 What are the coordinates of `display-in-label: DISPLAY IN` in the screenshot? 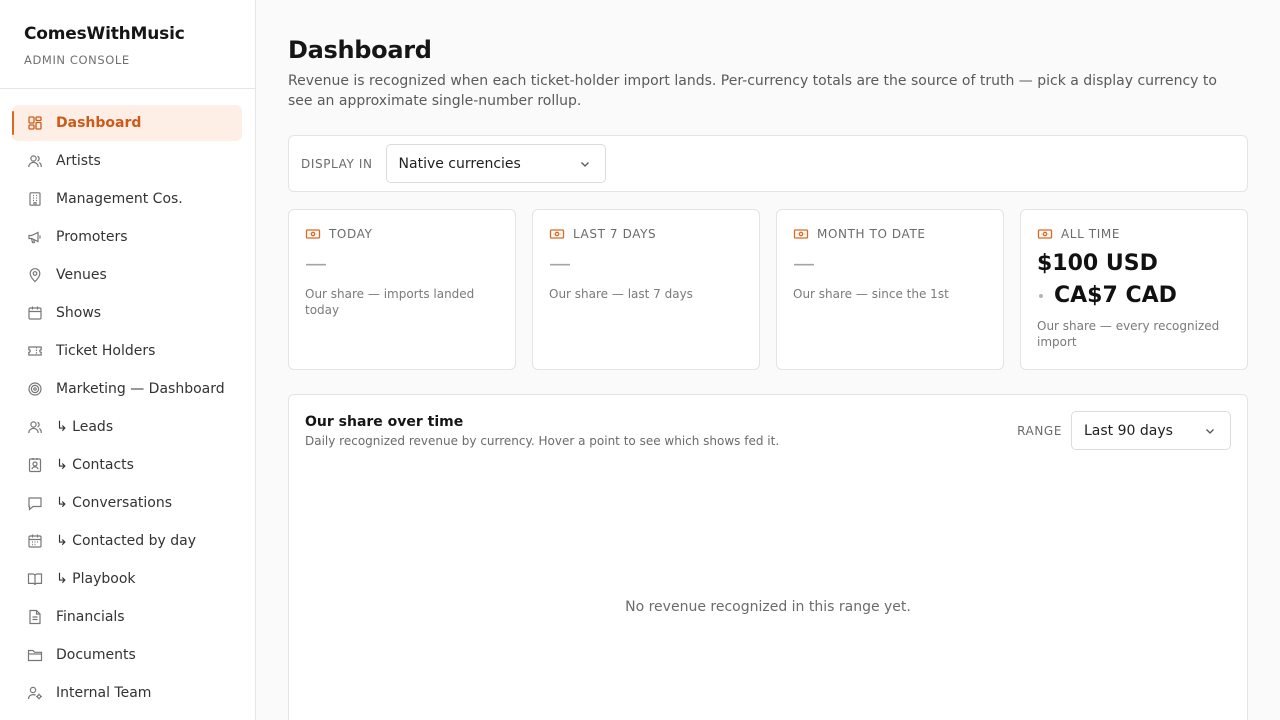 It's located at (337, 163).